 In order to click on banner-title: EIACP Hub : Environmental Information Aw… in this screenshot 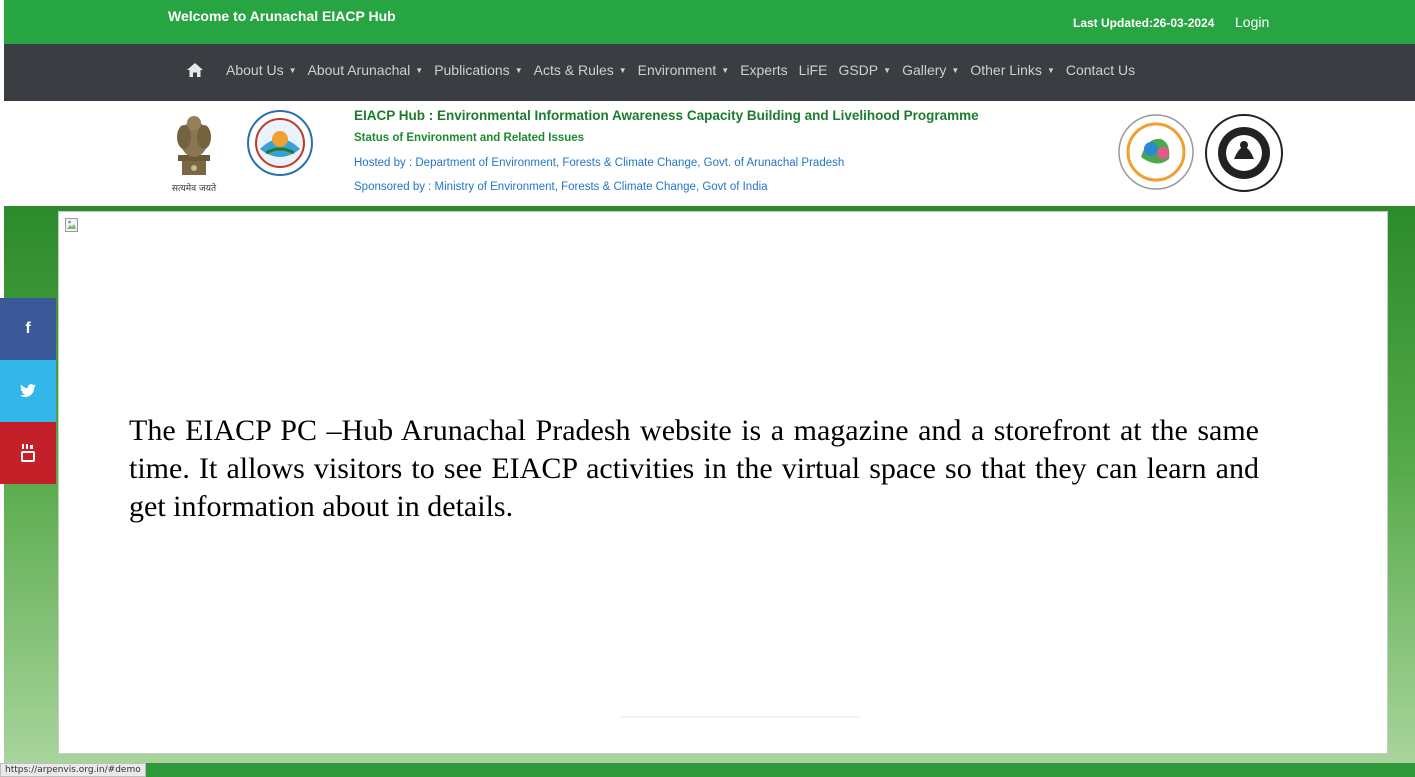, I will do `click(666, 115)`.